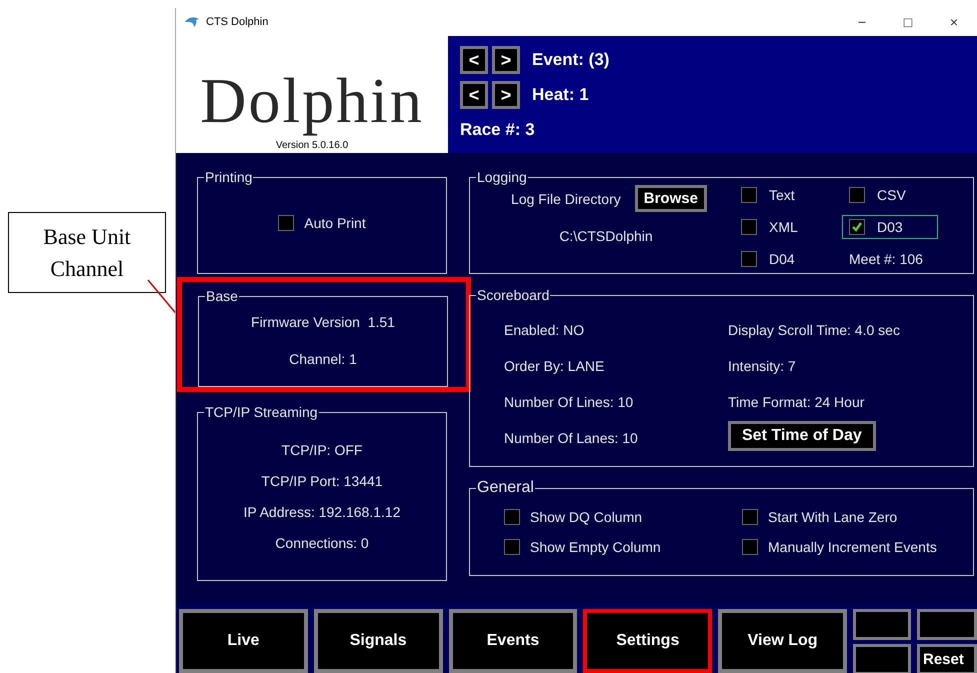 The height and width of the screenshot is (673, 977). What do you see at coordinates (502, 177) in the screenshot?
I see `group-title: Logging` at bounding box center [502, 177].